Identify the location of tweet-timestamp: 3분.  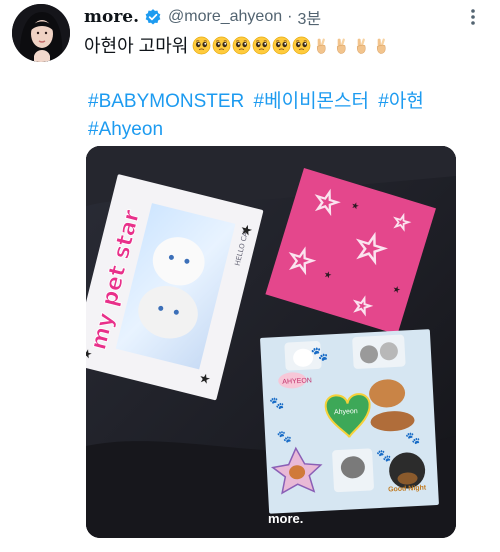
(309, 17).